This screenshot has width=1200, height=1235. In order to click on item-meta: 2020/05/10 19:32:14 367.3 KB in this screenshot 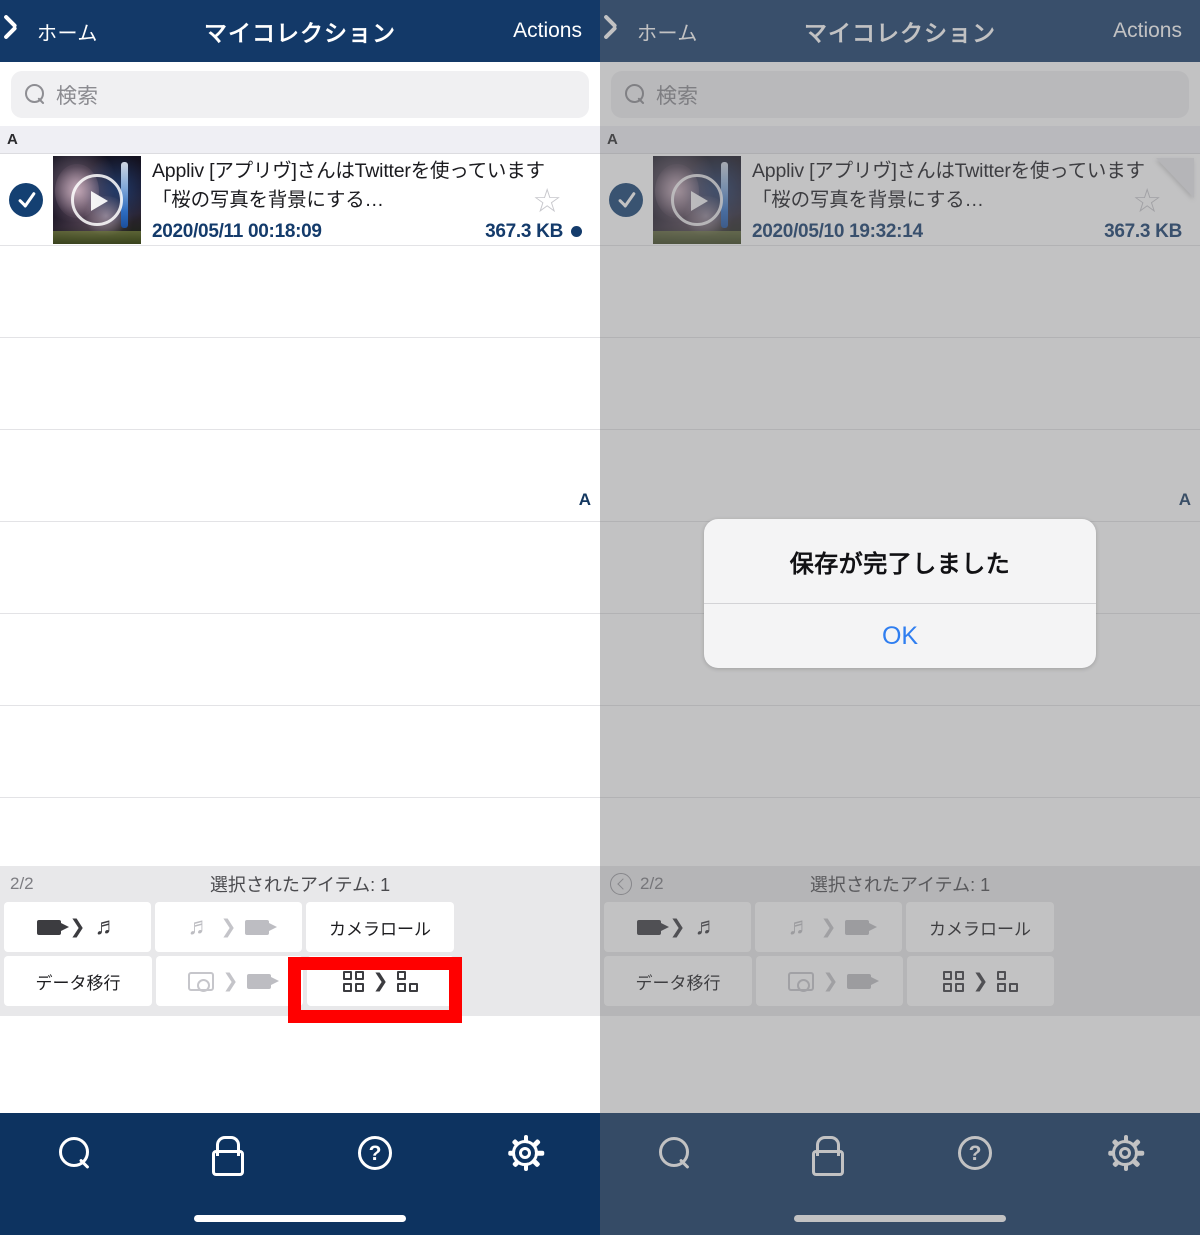, I will do `click(967, 232)`.